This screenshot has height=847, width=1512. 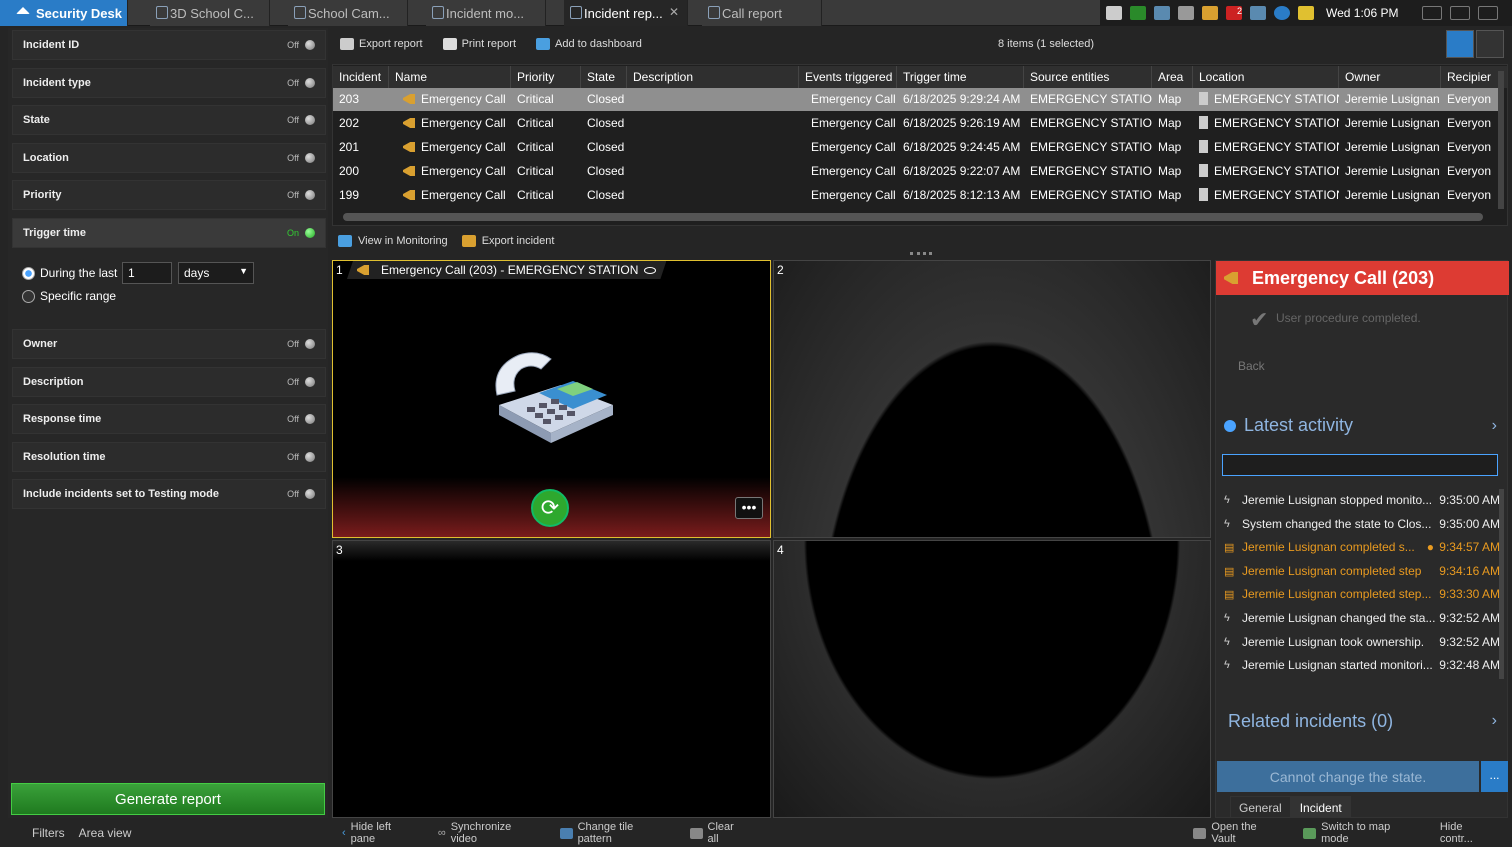 What do you see at coordinates (718, 833) in the screenshot?
I see `clear-all-button: Clear all` at bounding box center [718, 833].